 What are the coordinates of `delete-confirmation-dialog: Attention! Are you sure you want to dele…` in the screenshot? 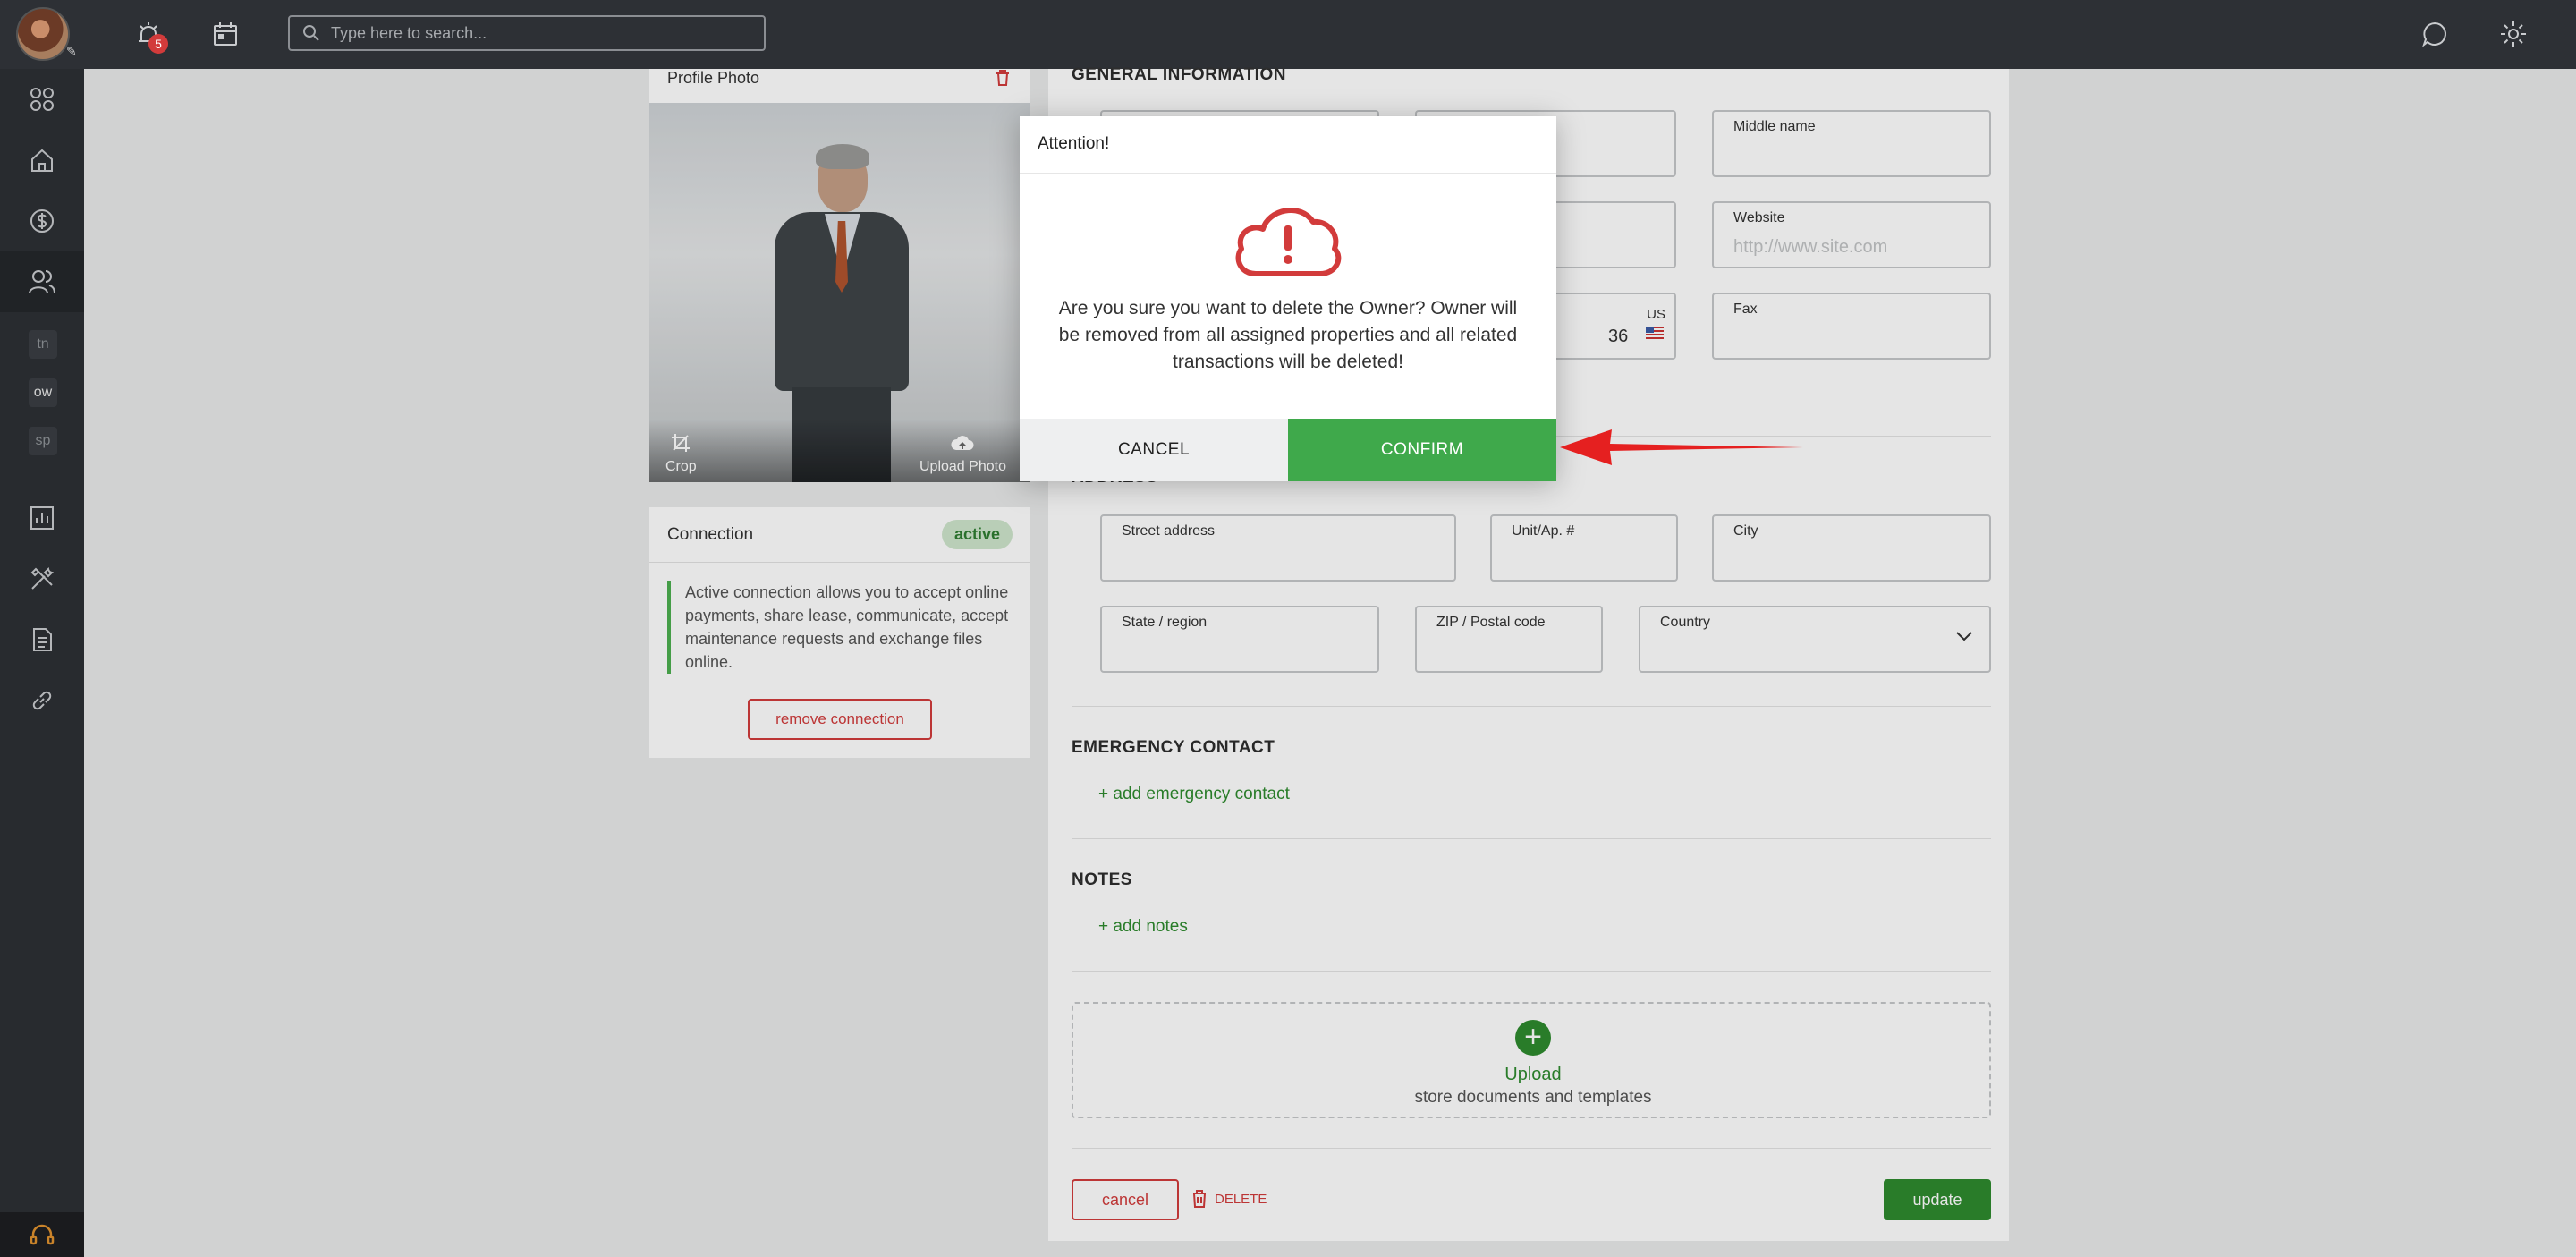 It's located at (1288, 298).